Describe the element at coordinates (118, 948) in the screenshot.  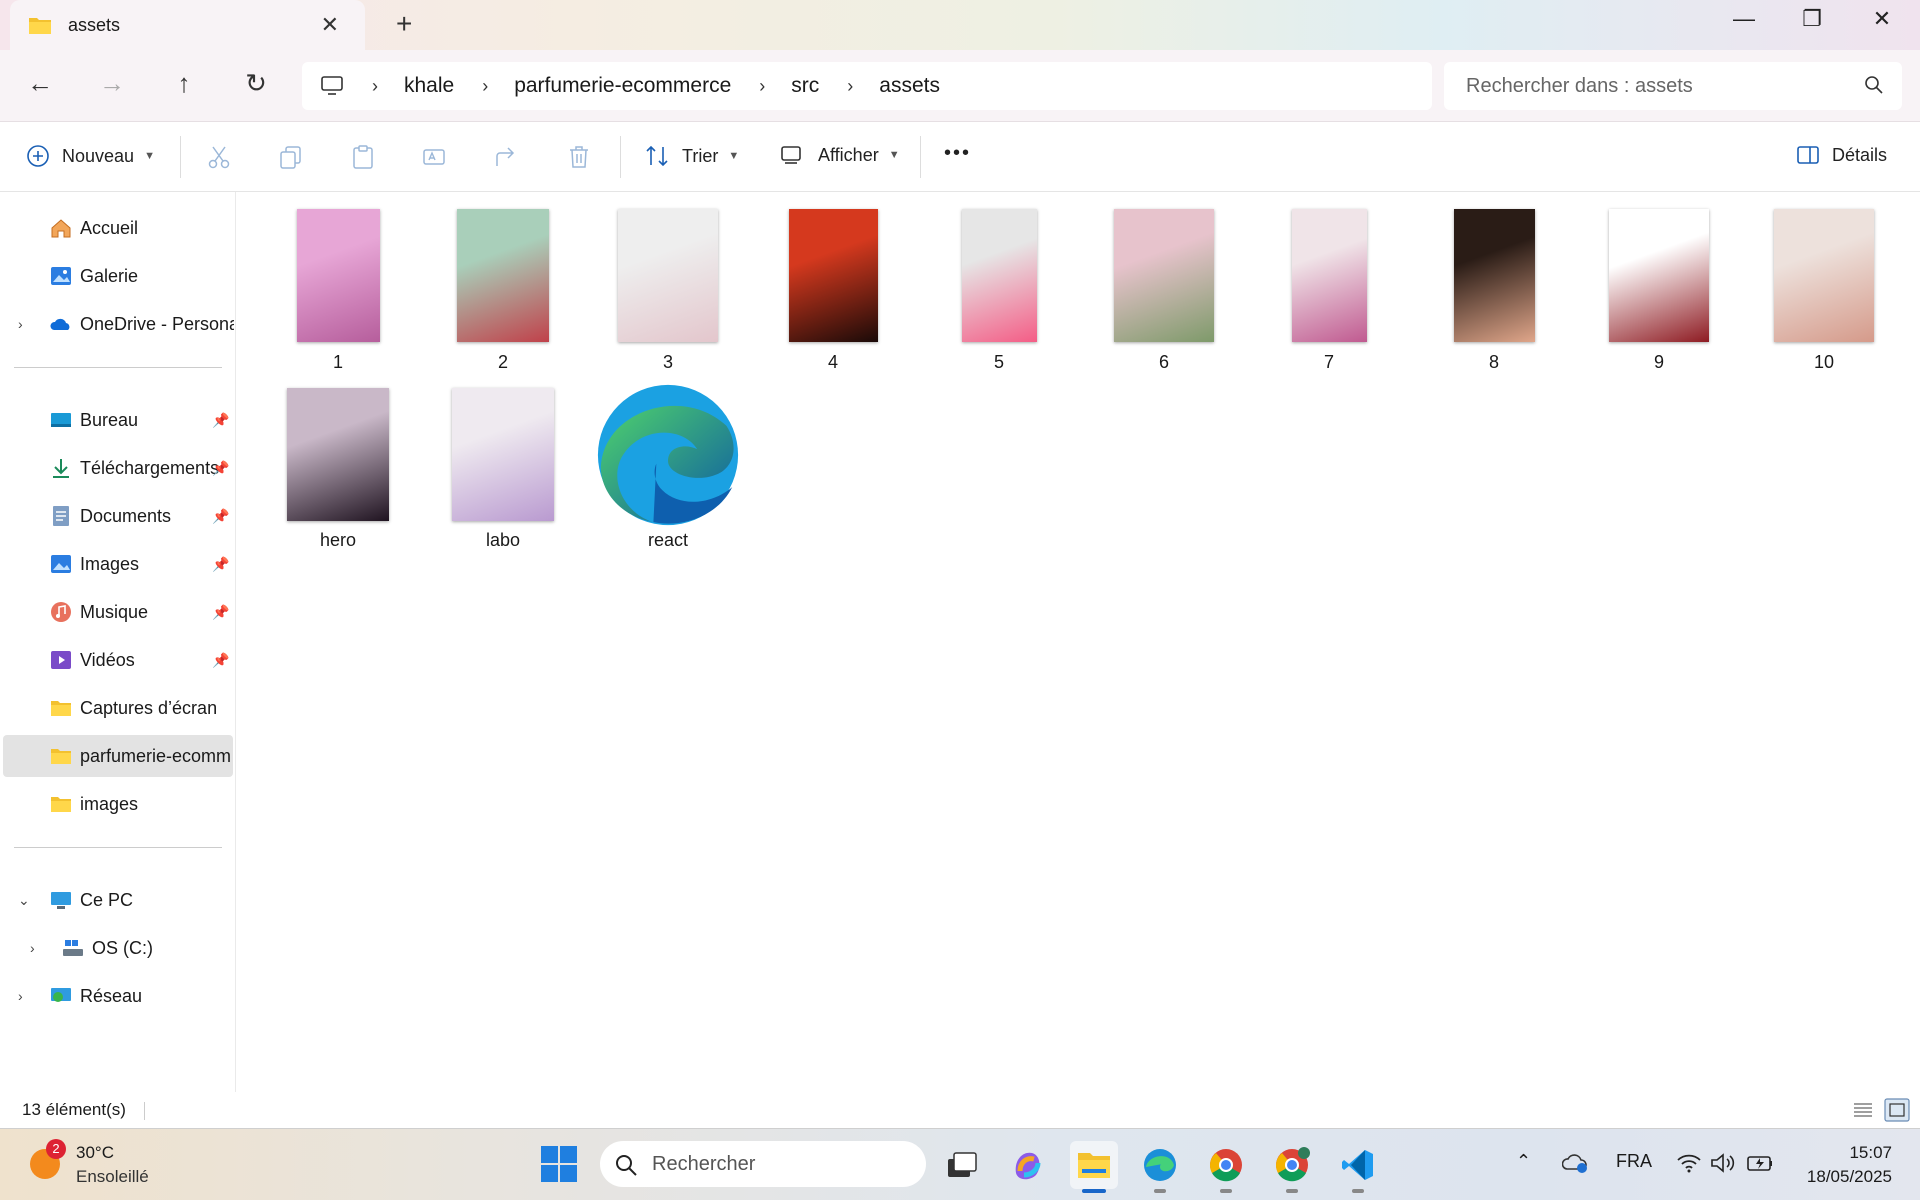
I see `sidebar-item-os-c: › OS (C:)` at that location.